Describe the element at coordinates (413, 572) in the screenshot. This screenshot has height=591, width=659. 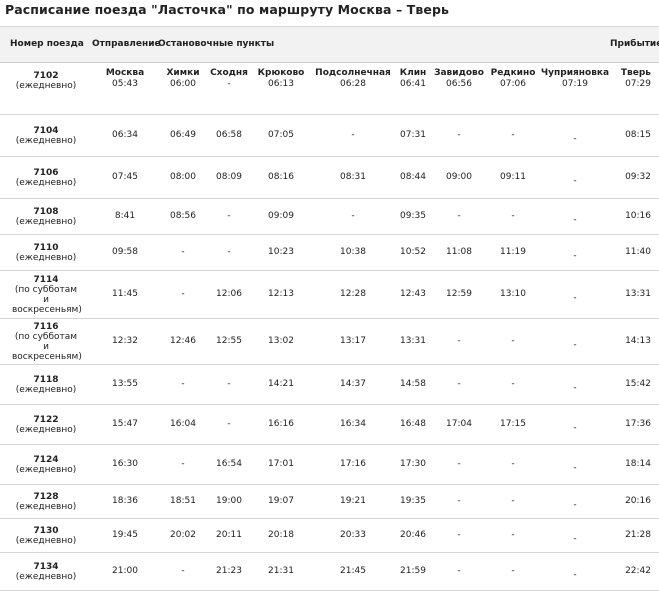
I see `time-cell-клин: 21:59` at that location.